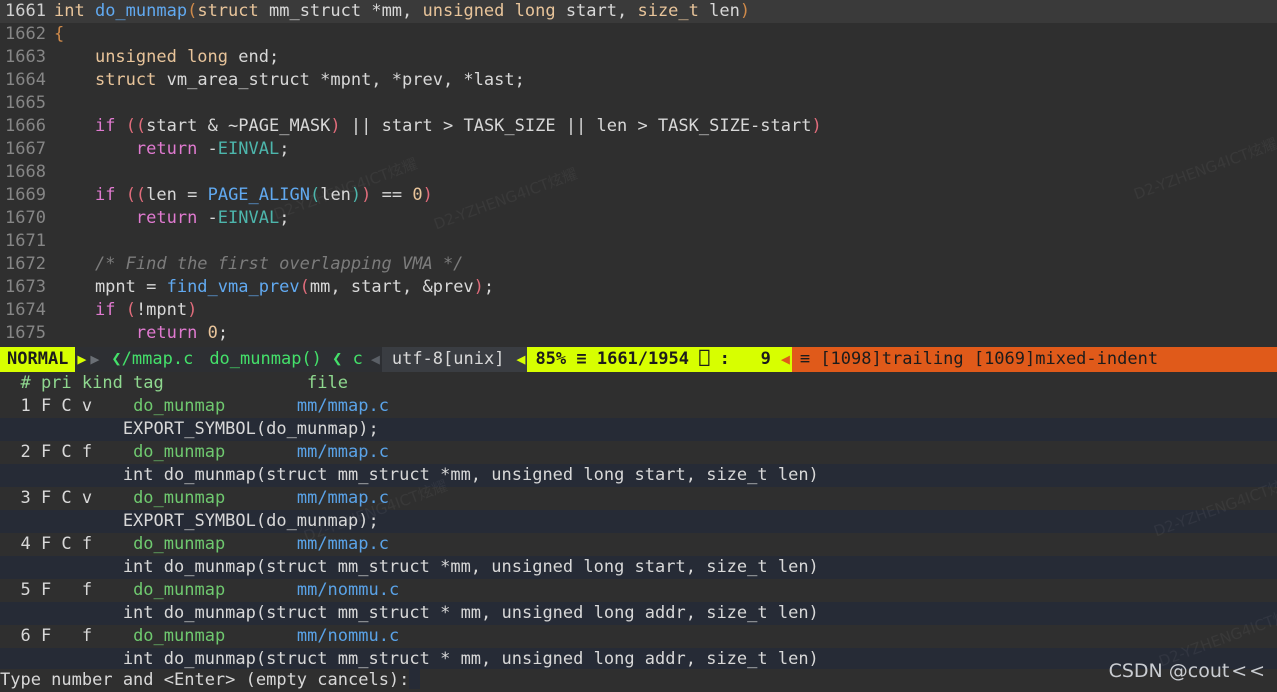 Image resolution: width=1277 pixels, height=692 pixels. I want to click on code-line: 1662 {, so click(638, 34).